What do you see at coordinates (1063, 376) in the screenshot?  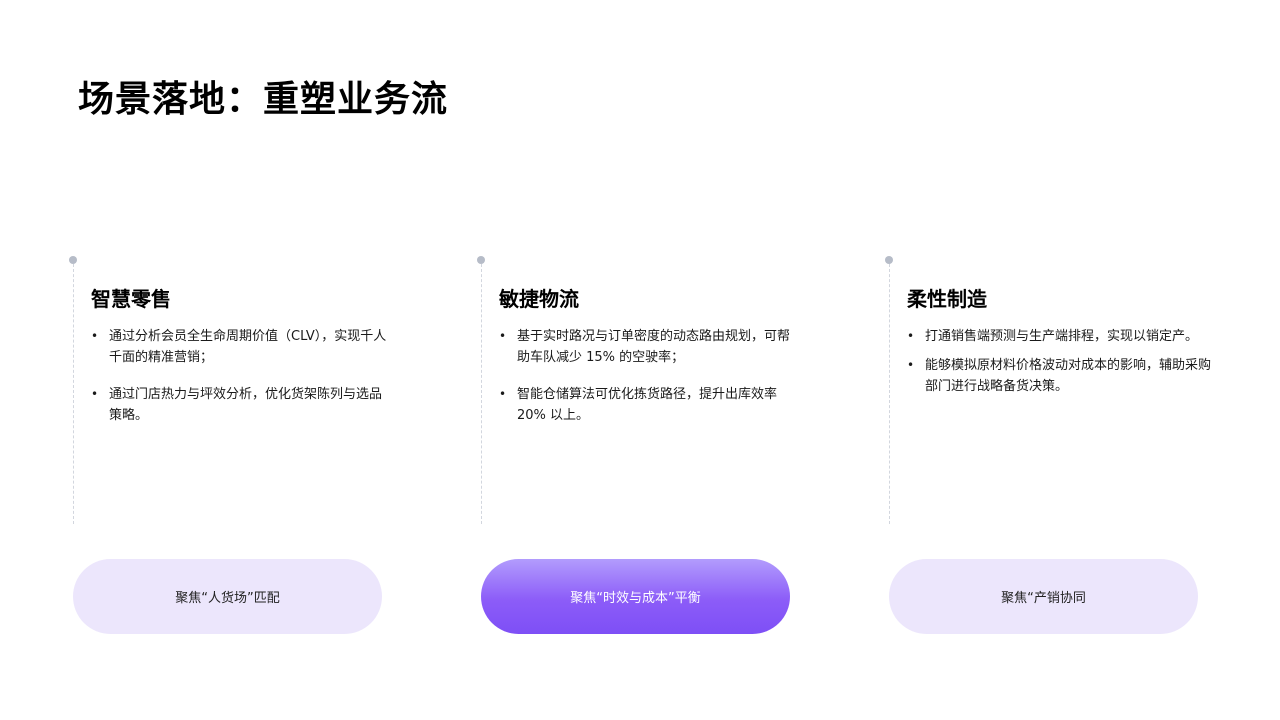 I see `bullet-item: 能够模拟原材料价格波动对成本的影响，辅助采购部门进行战略备货决策。` at bounding box center [1063, 376].